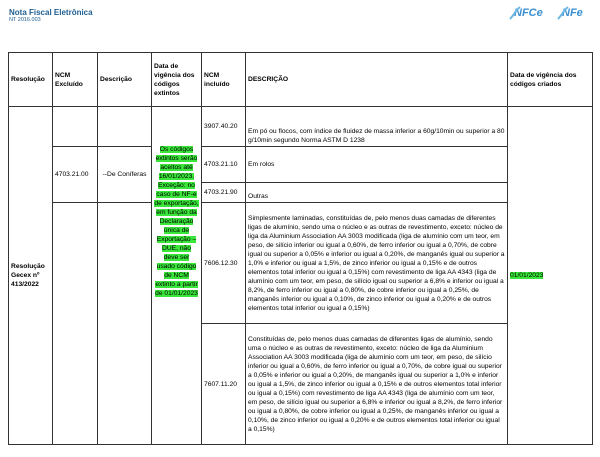 The image size is (600, 457). I want to click on header-ncm-incluido: NCM incluído, so click(223, 79).